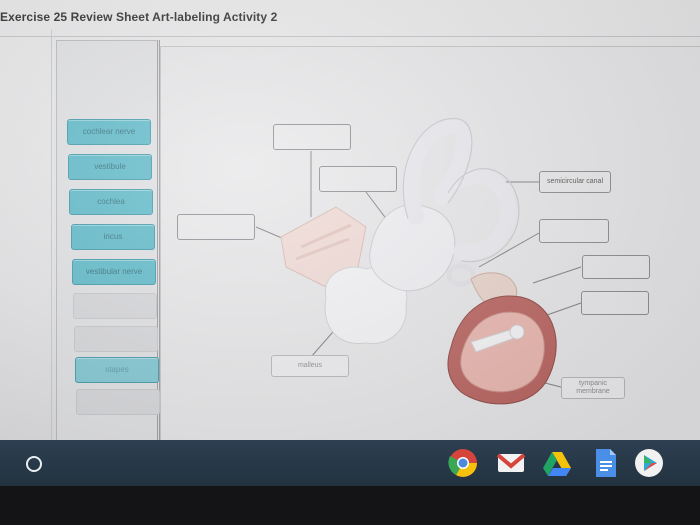  I want to click on left-rail, so click(26, 240).